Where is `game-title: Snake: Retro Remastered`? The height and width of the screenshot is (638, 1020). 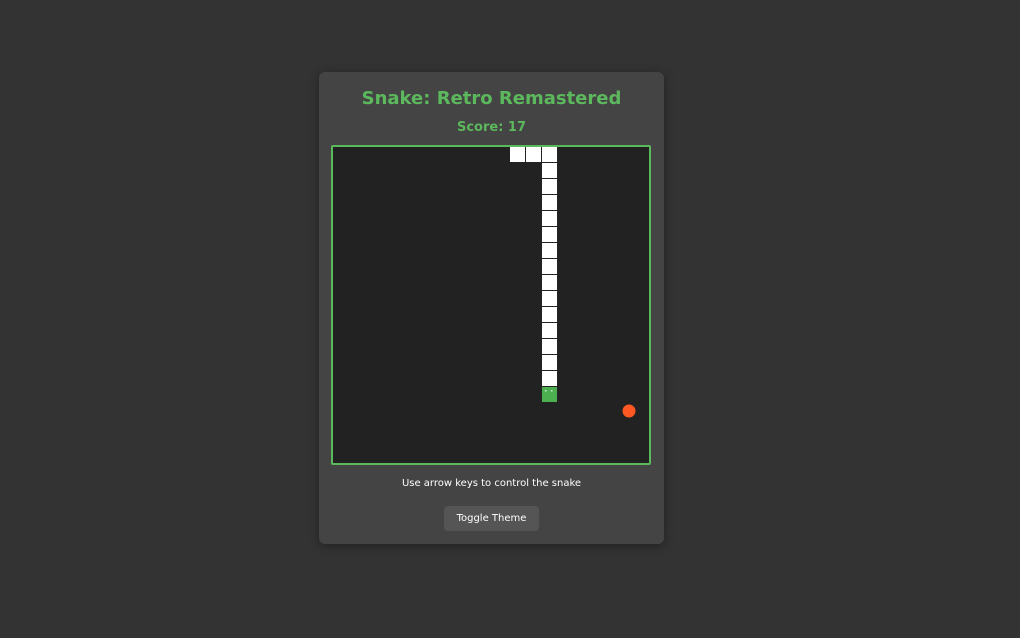
game-title: Snake: Retro Remastered is located at coordinates (491, 98).